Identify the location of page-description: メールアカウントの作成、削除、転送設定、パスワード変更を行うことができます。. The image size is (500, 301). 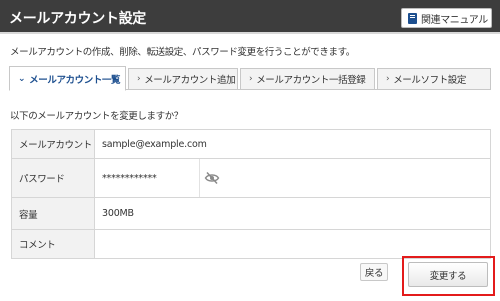
(182, 52).